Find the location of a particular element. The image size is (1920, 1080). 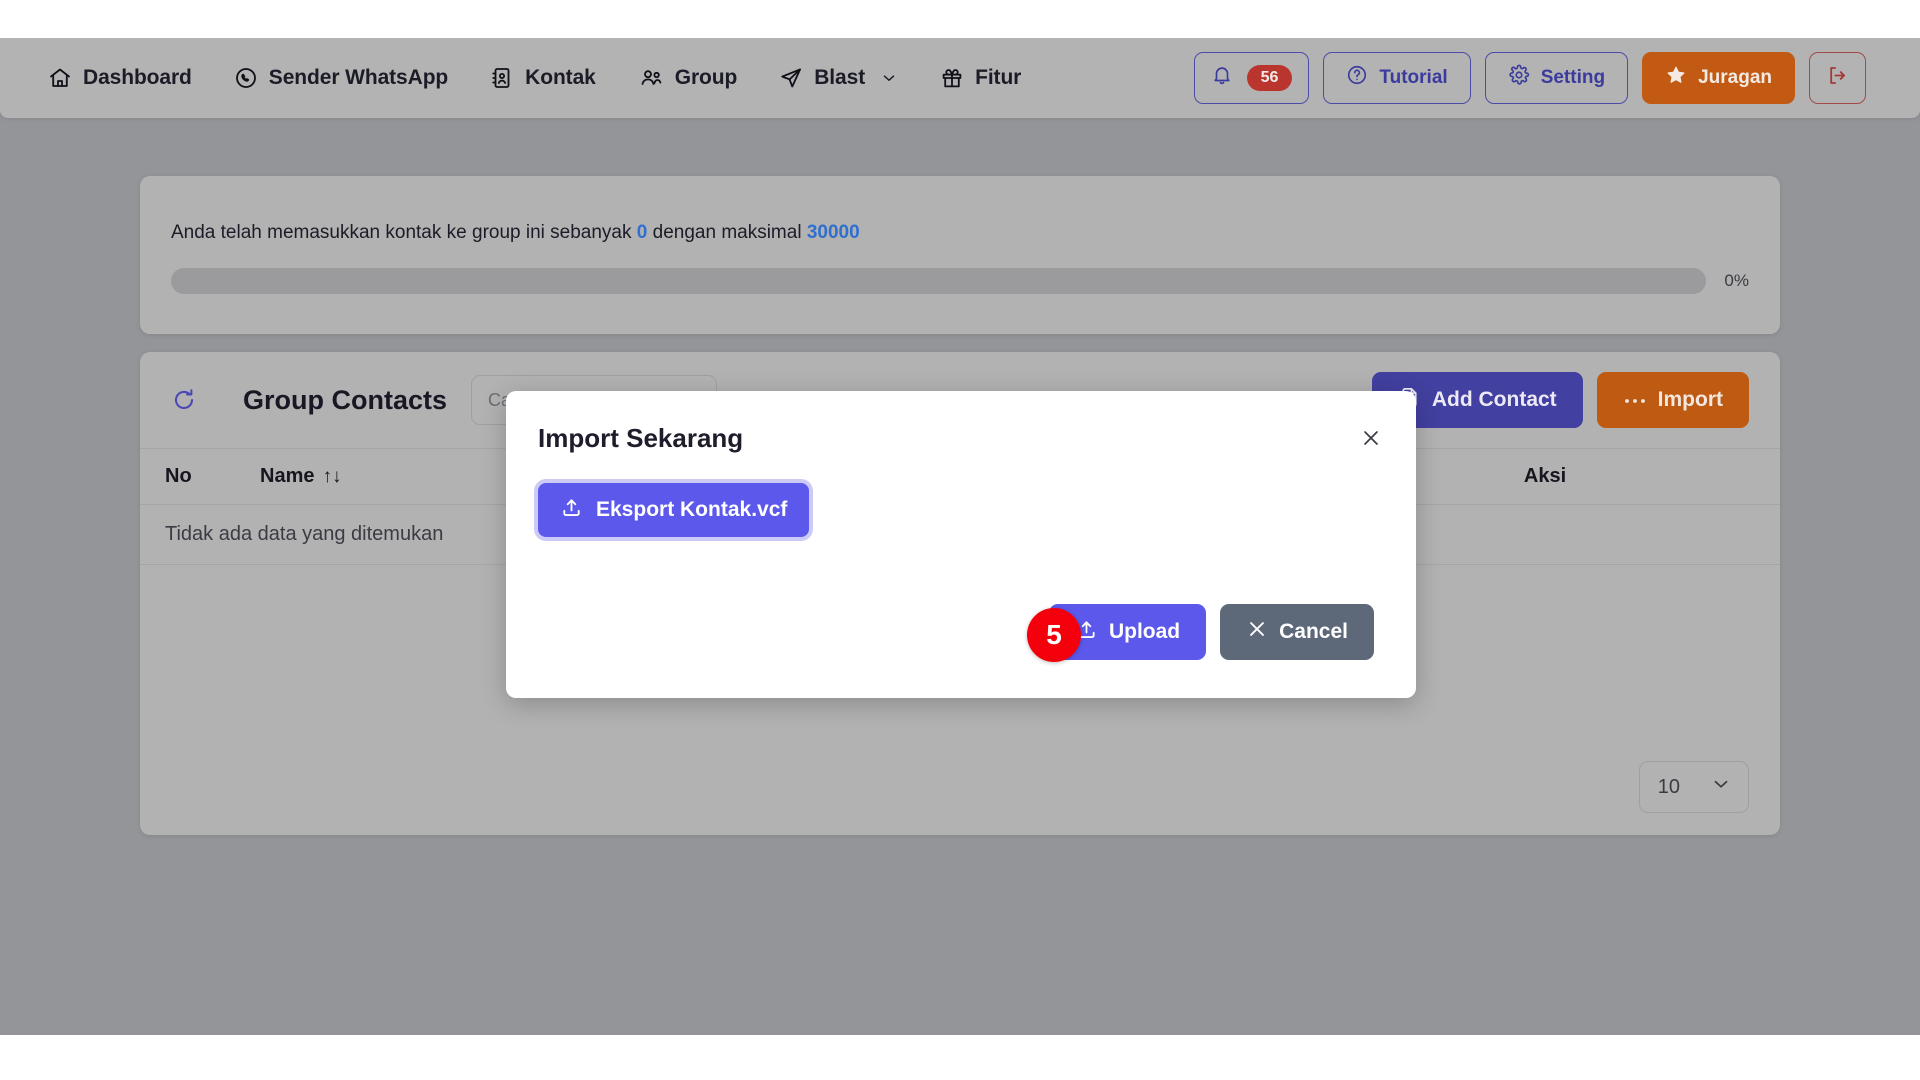

modal-title: Import Sekarang is located at coordinates (641, 438).